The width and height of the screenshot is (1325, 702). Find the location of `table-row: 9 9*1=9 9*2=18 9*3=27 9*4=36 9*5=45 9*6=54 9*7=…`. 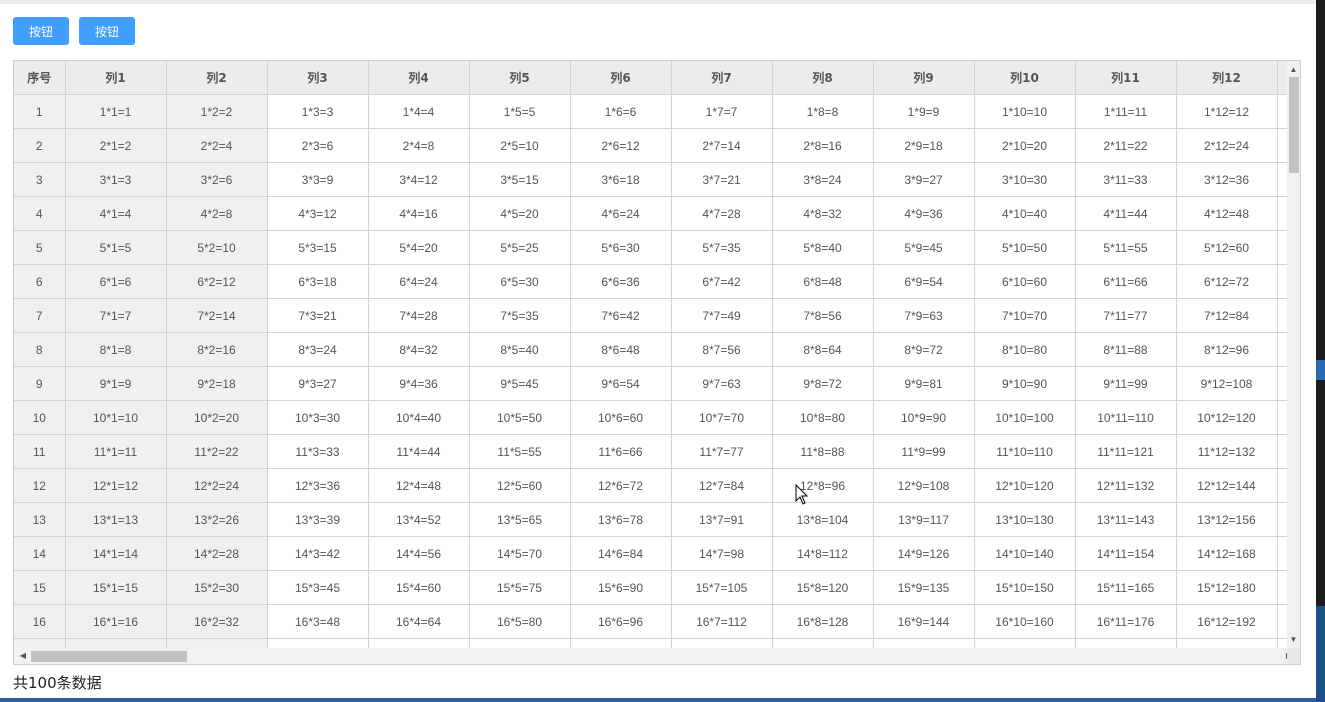

table-row: 9 9*1=9 9*2=18 9*3=27 9*4=36 9*5=45 9*6=54 9*7=… is located at coordinates (650, 383).